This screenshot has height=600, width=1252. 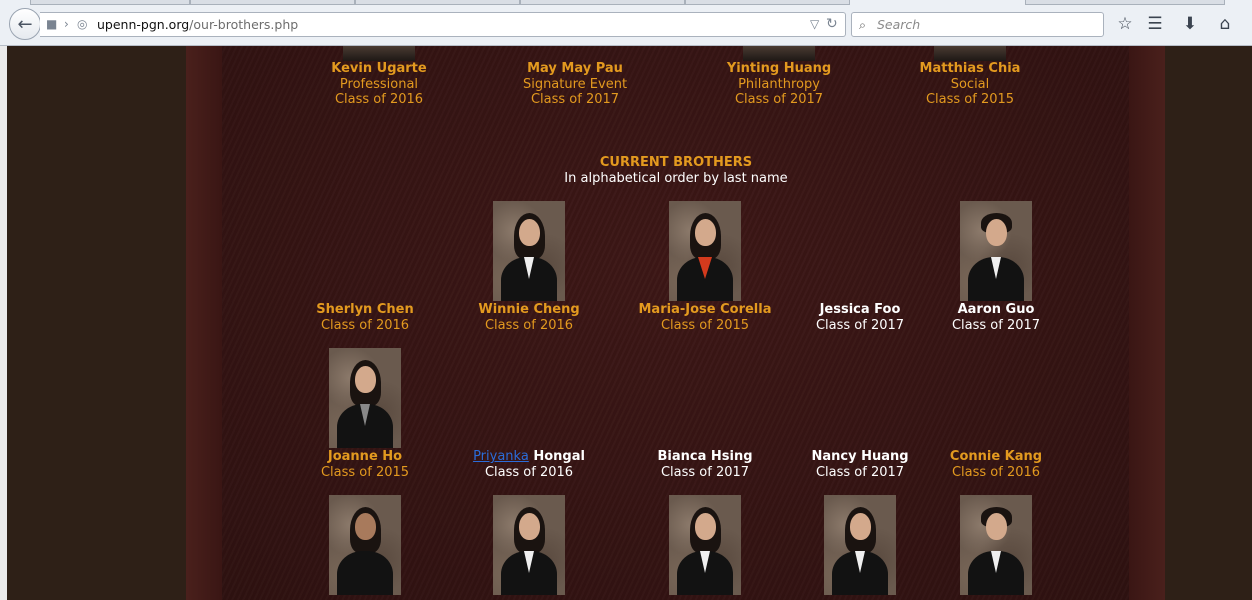 I want to click on officer-role: Social, so click(x=970, y=84).